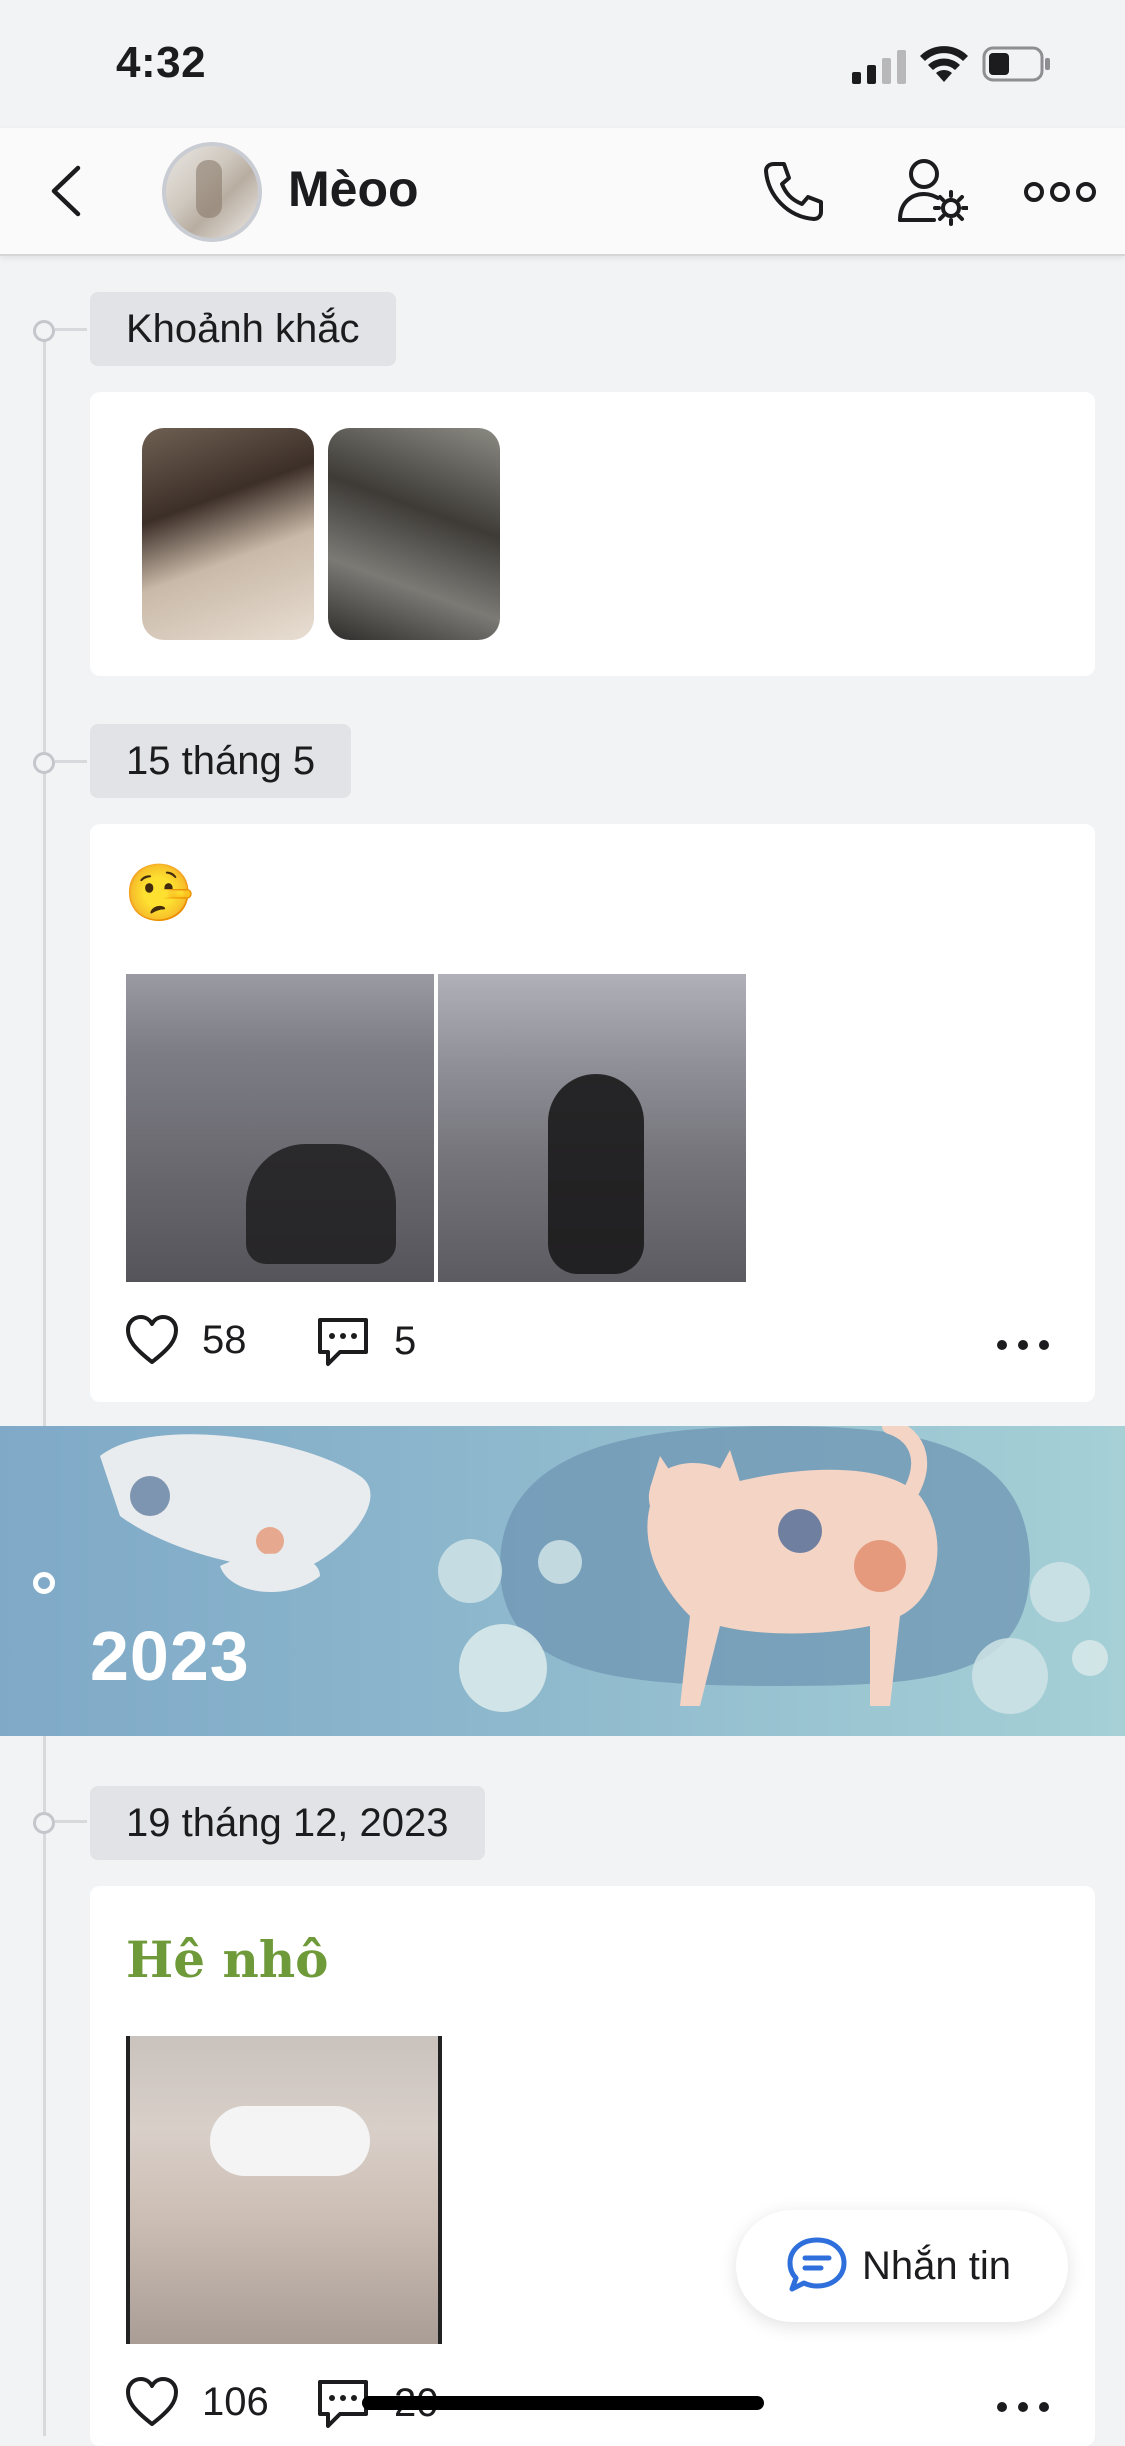 The height and width of the screenshot is (2446, 1125). Describe the element at coordinates (185, 1340) in the screenshot. I see `like-button: 58` at that location.